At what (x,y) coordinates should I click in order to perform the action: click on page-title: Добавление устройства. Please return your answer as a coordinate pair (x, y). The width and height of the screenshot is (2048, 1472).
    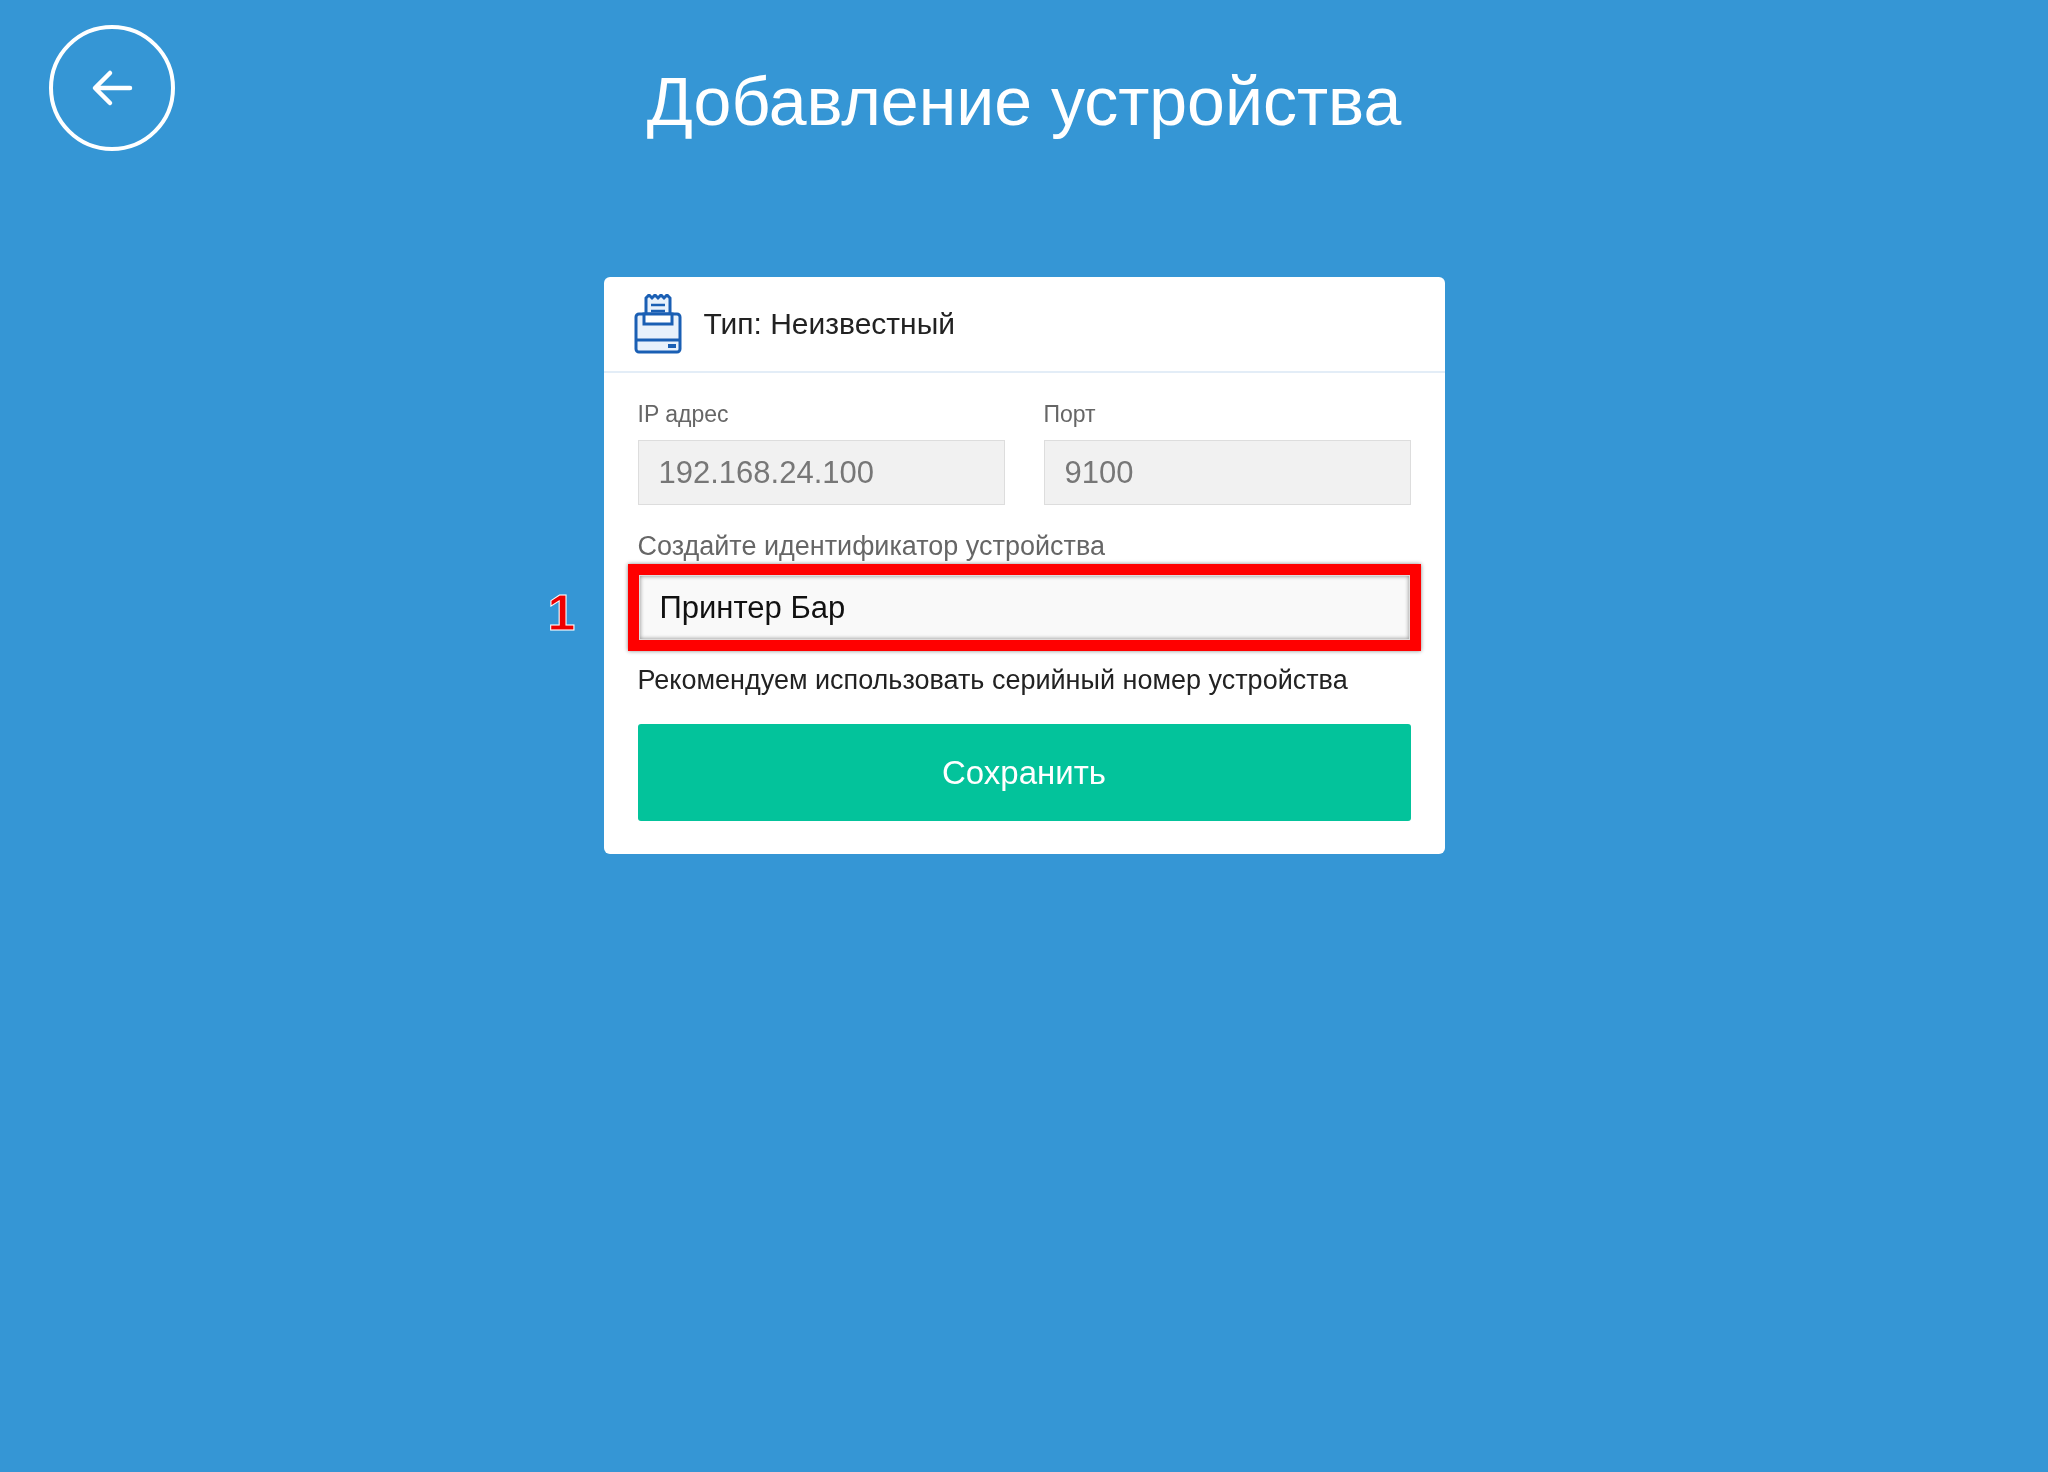
    Looking at the image, I should click on (1024, 101).